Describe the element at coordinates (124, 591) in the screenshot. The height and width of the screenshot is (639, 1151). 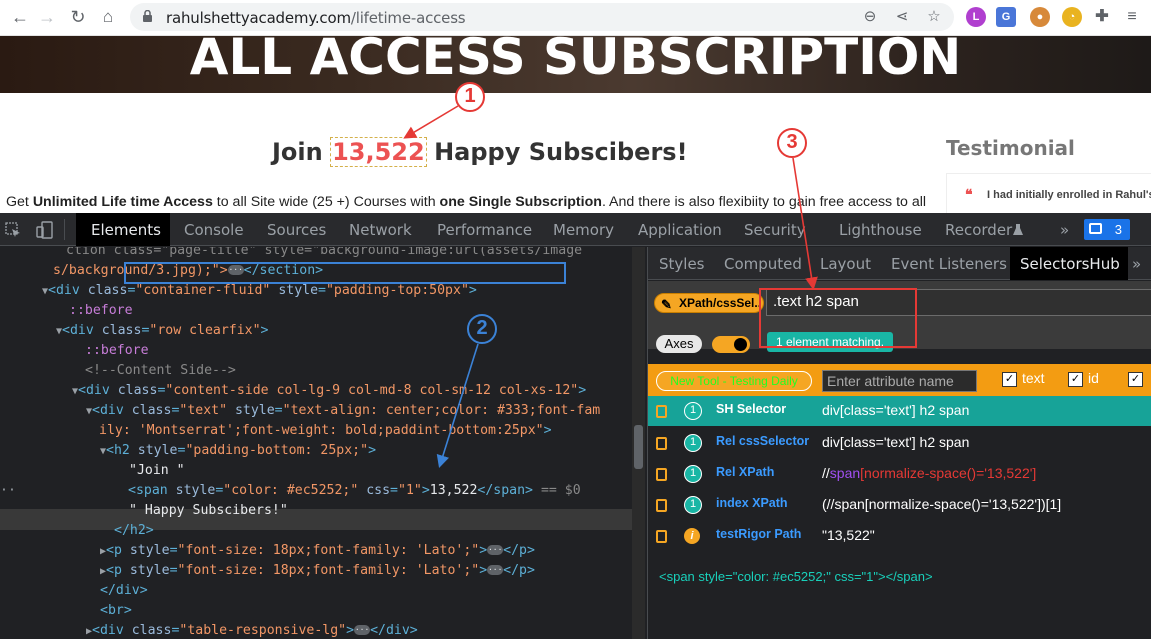
I see `code-line-div-close: </div>` at that location.